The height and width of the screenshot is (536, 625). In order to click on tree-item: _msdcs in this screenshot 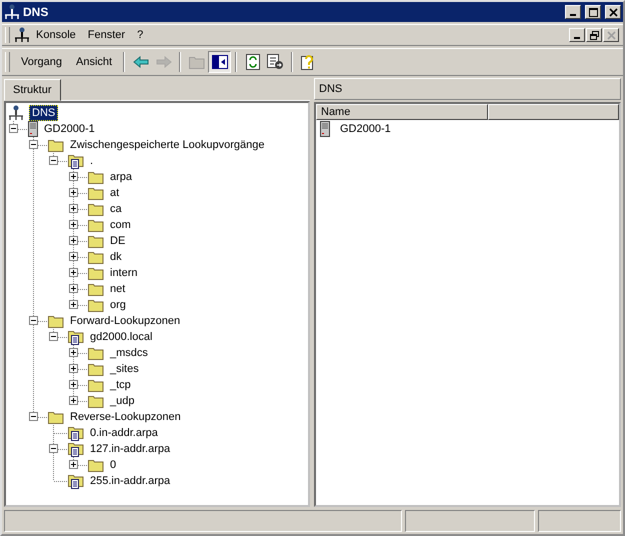, I will do `click(129, 353)`.